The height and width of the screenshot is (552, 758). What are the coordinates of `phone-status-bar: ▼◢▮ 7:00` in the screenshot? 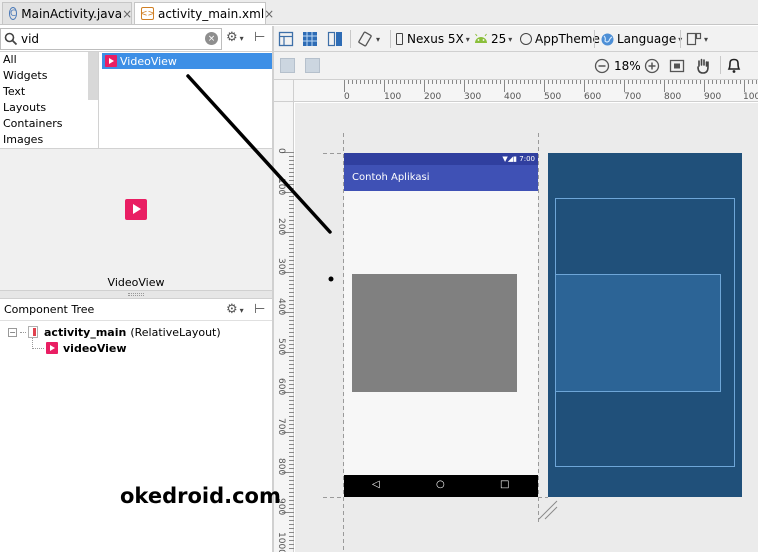 It's located at (441, 159).